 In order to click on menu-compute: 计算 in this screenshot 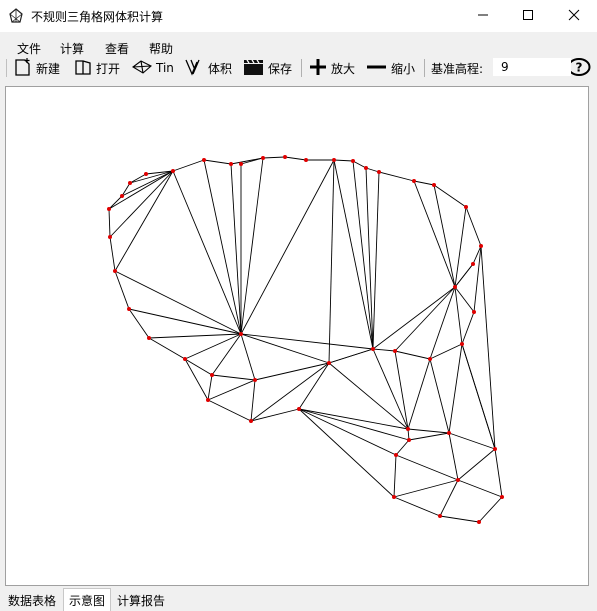, I will do `click(72, 48)`.